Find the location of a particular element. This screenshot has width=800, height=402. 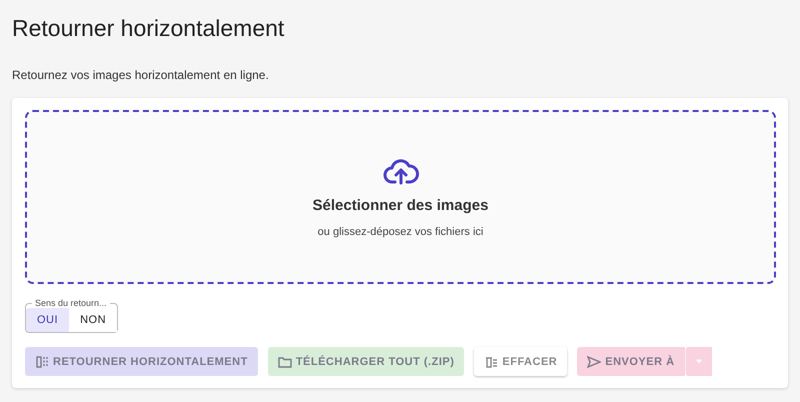

cloud-upload-icon is located at coordinates (400, 170).